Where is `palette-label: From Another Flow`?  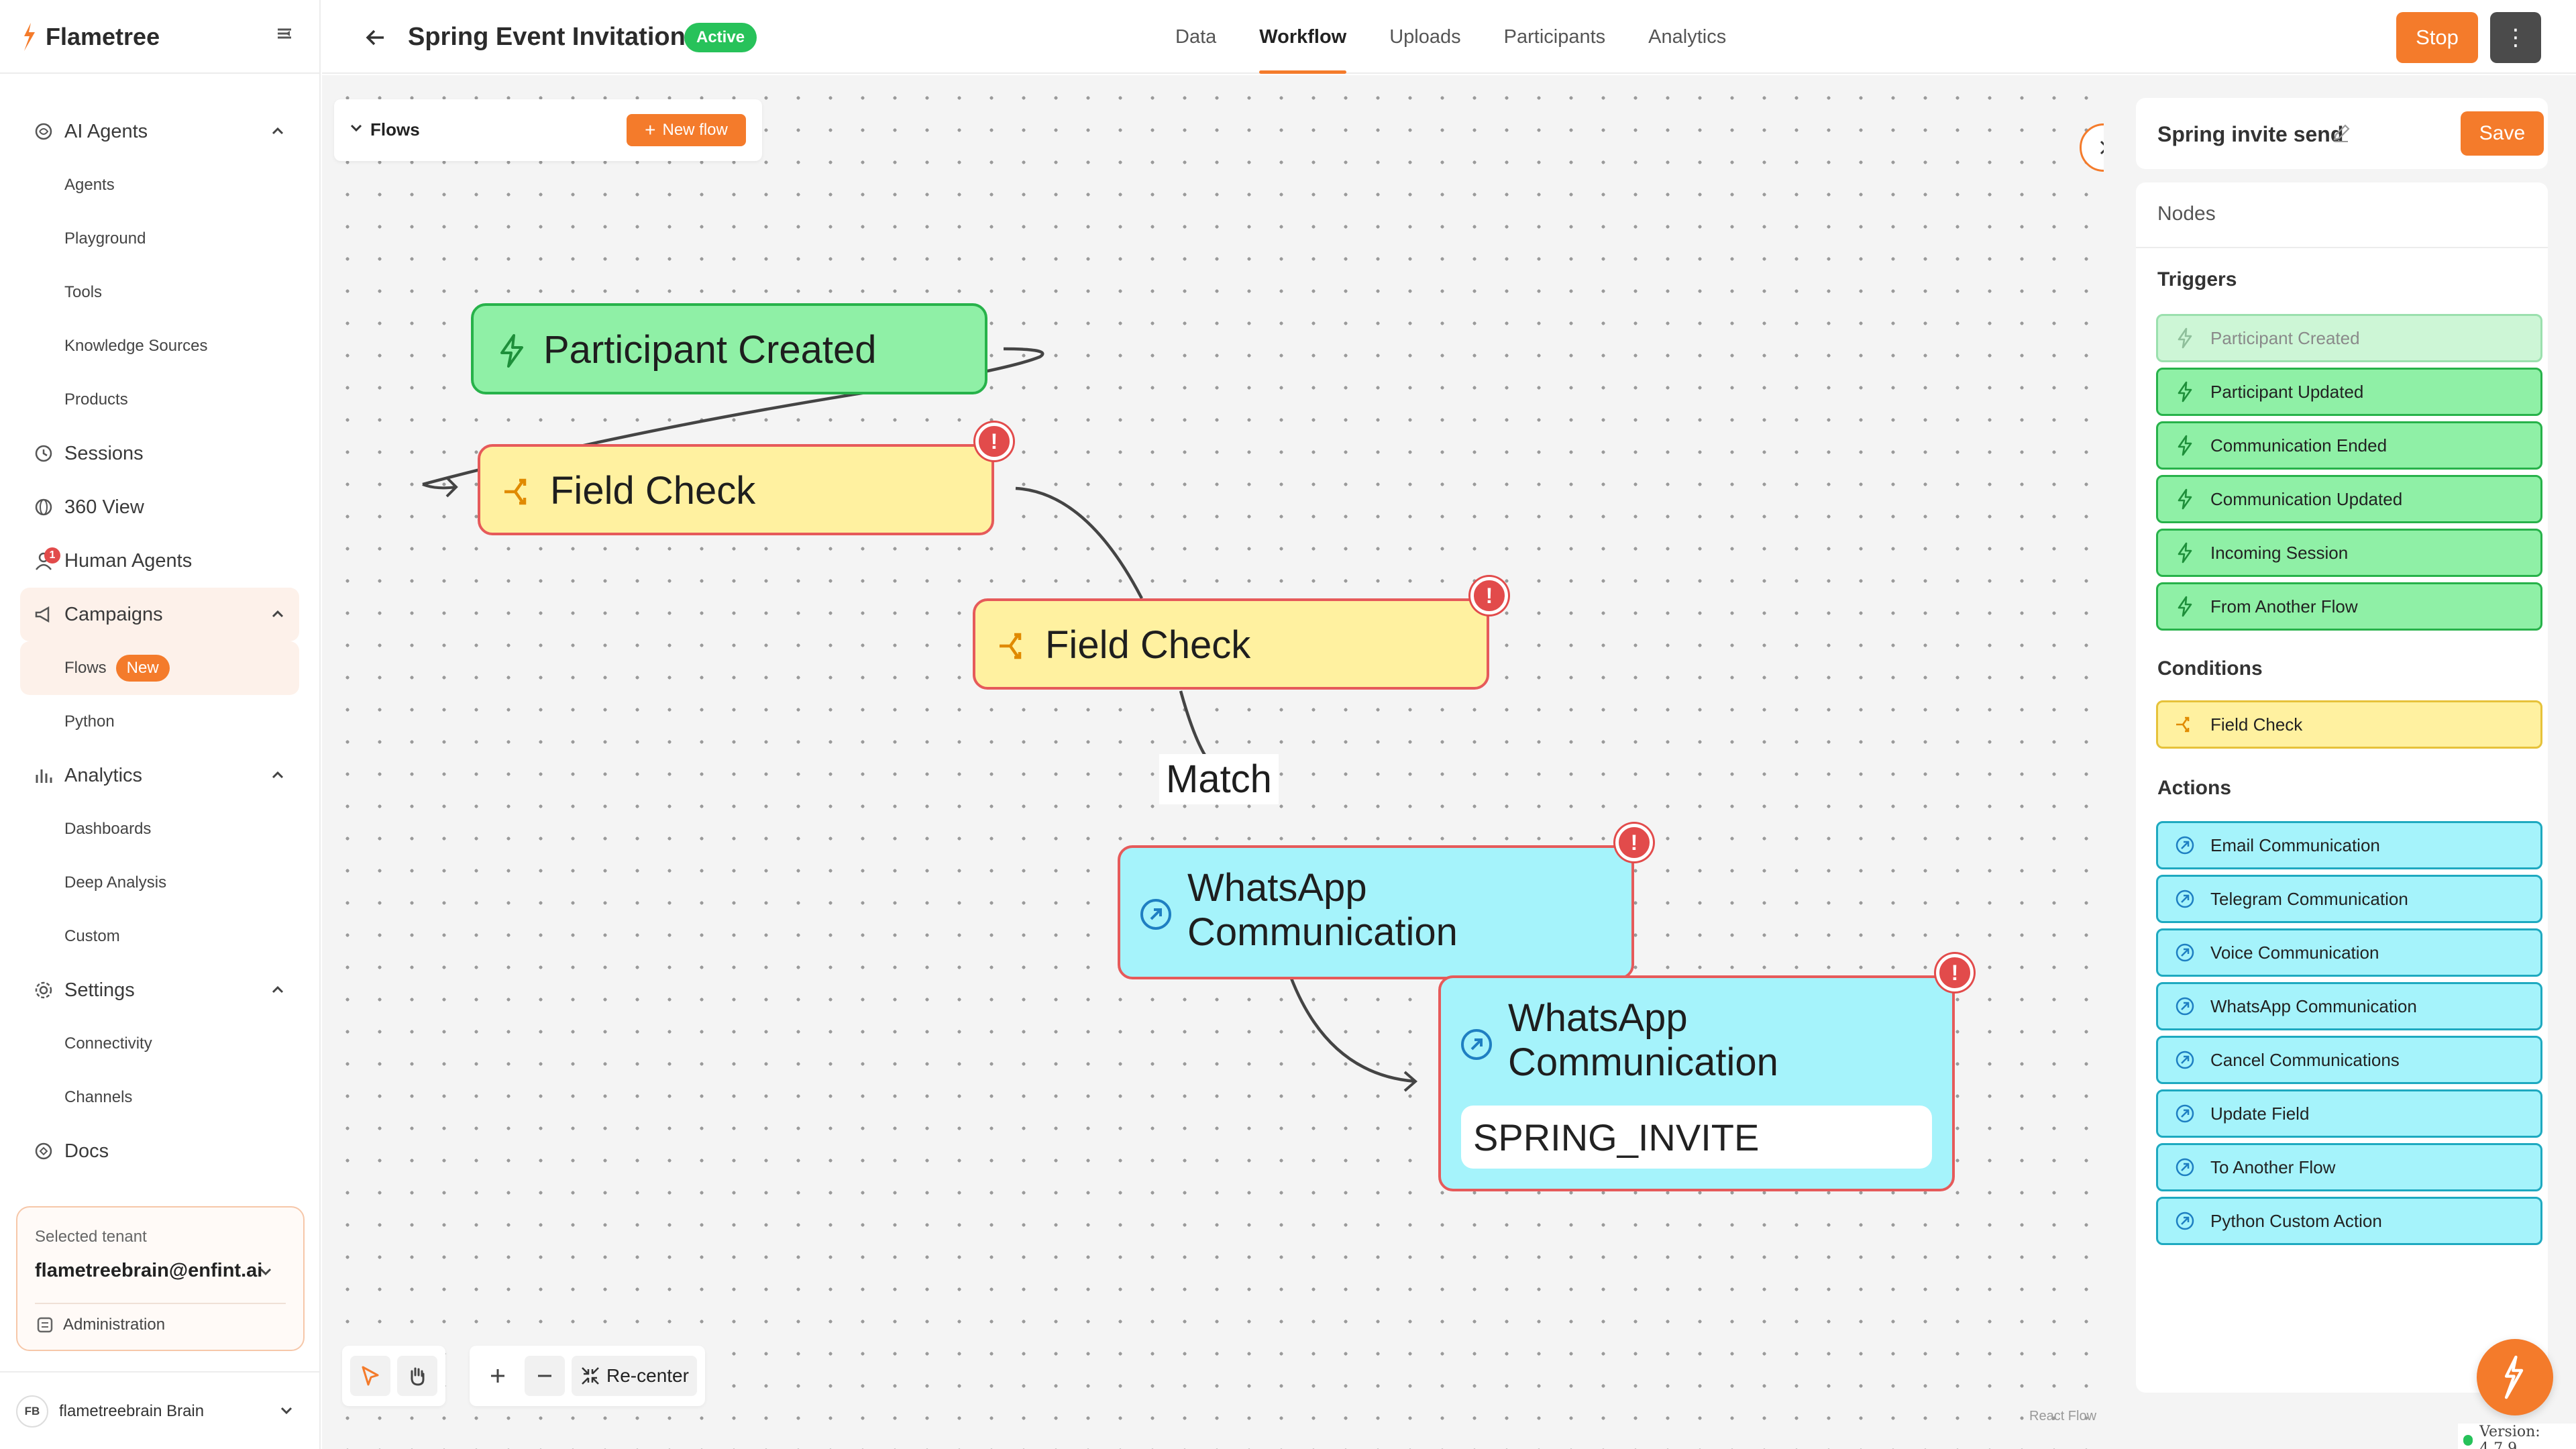
palette-label: From Another Flow is located at coordinates (2284, 606).